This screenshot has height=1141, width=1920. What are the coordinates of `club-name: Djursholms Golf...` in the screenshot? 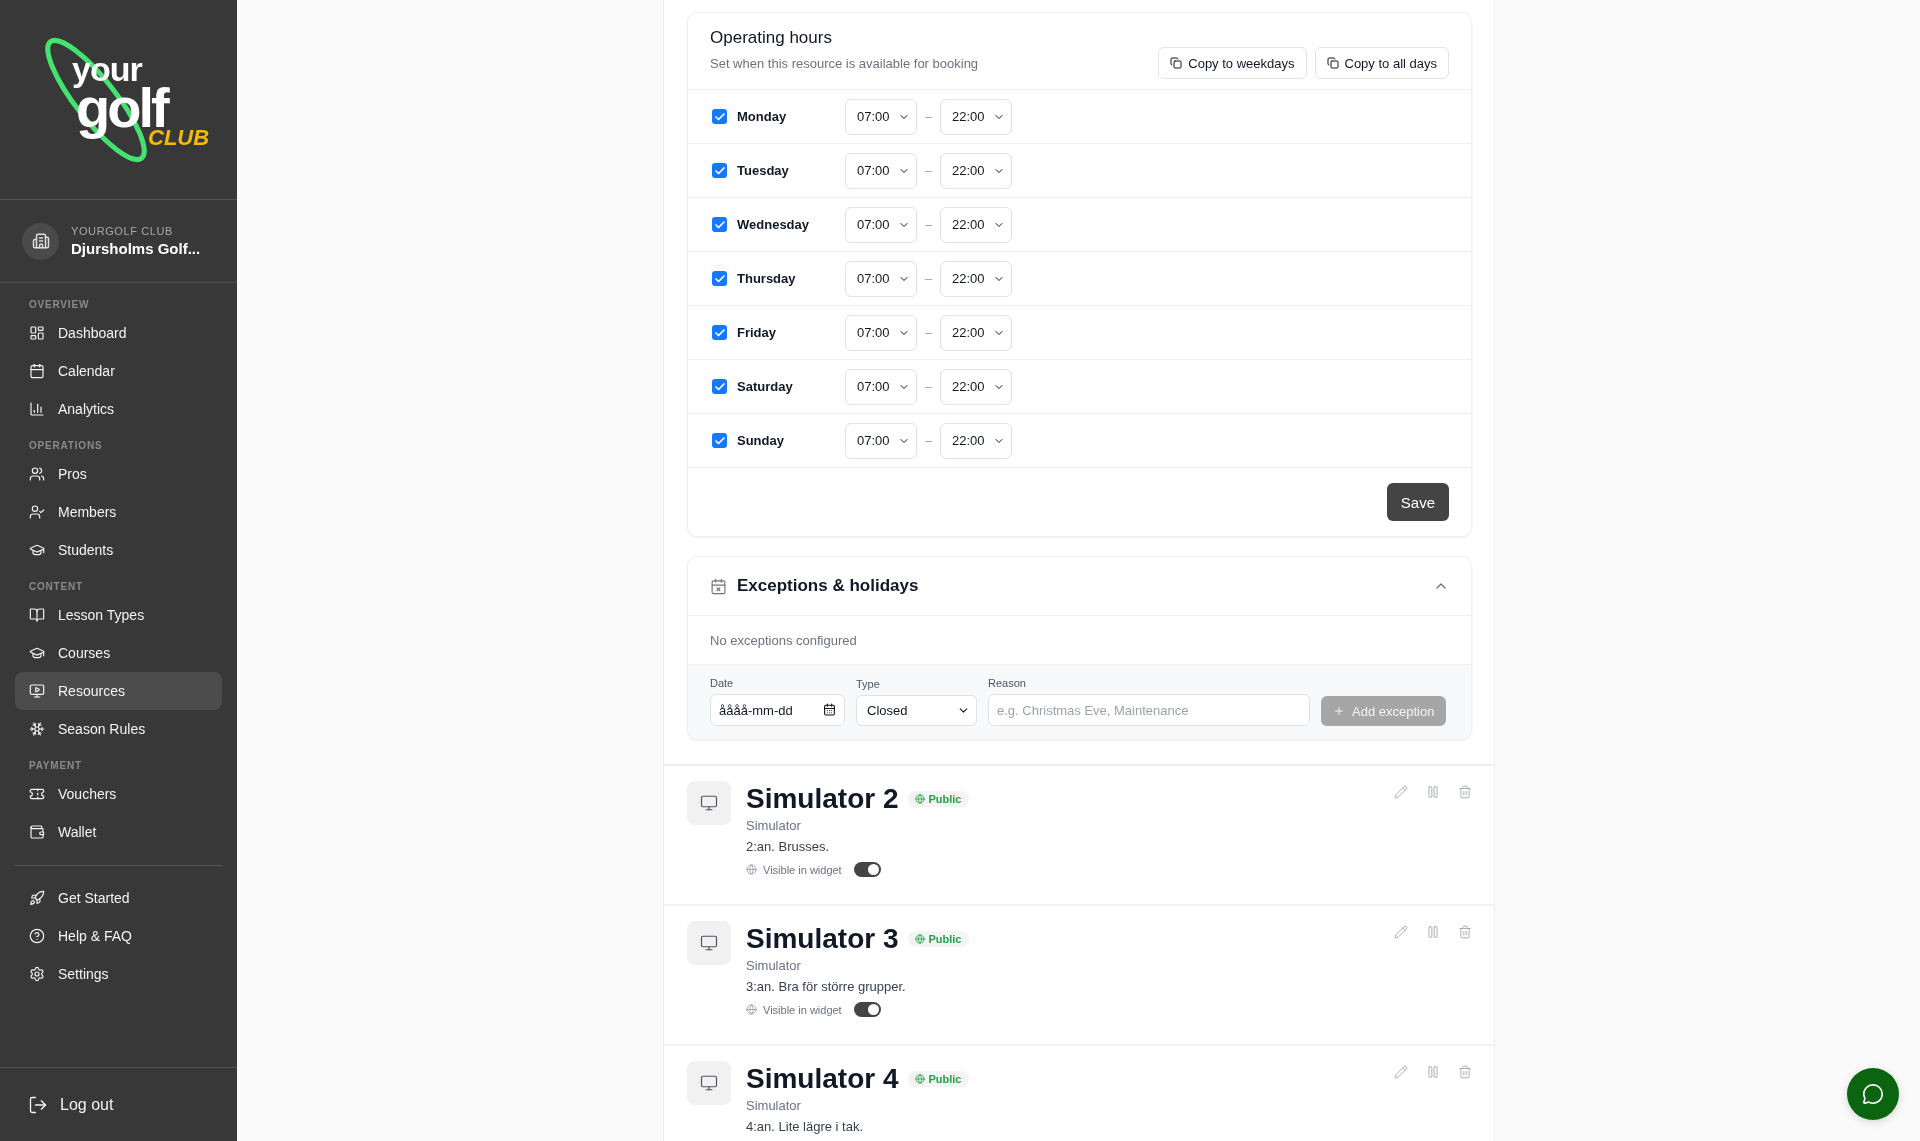 It's located at (136, 248).